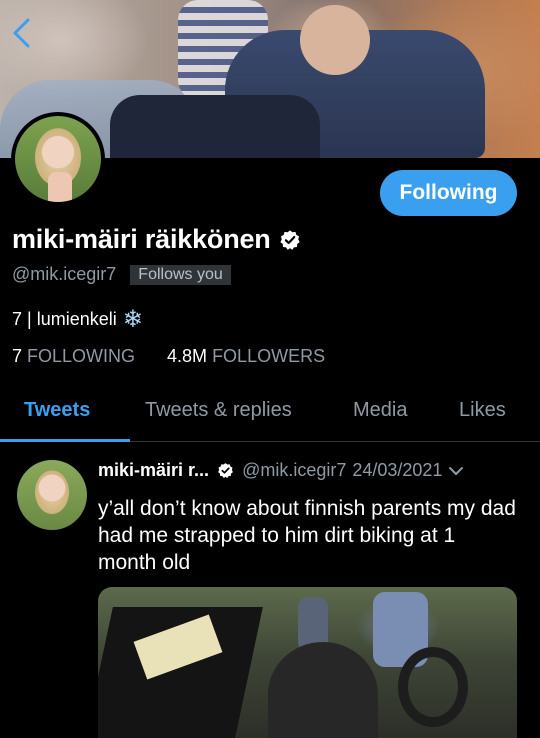 The image size is (540, 738). What do you see at coordinates (294, 470) in the screenshot?
I see `tweet-author-handle: @mik.icegir7` at bounding box center [294, 470].